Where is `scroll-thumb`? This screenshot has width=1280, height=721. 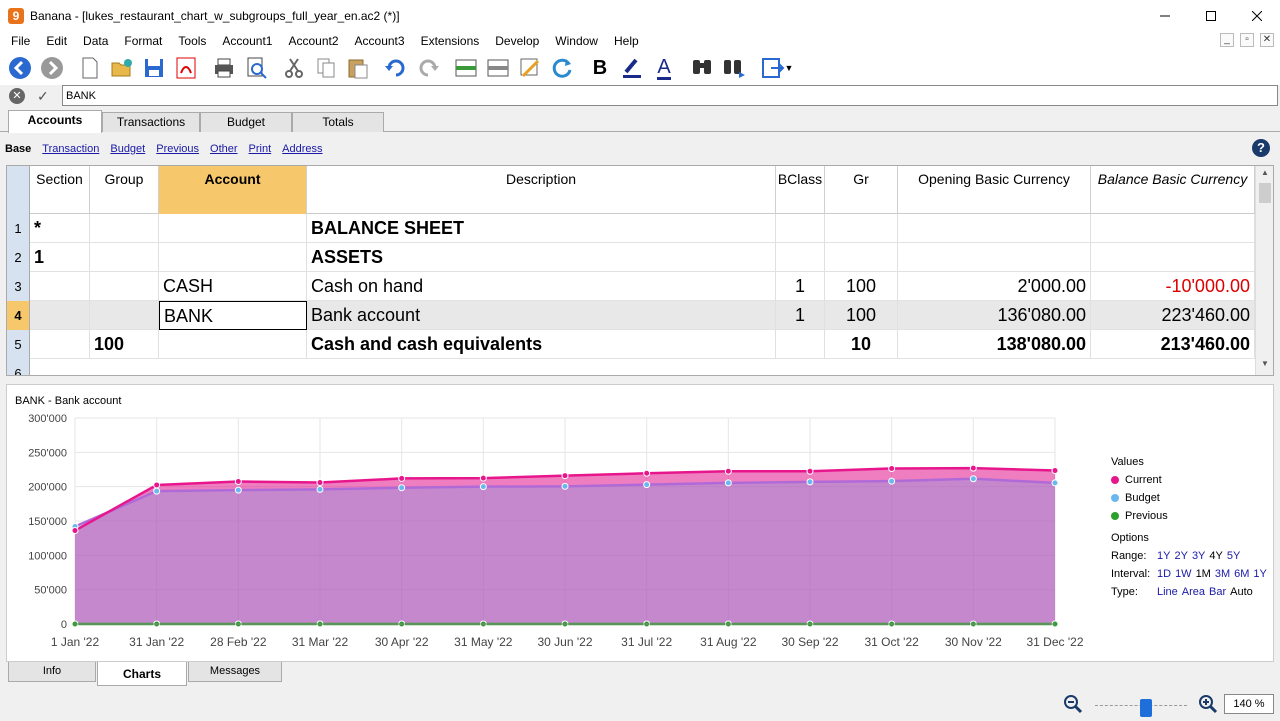 scroll-thumb is located at coordinates (1265, 193).